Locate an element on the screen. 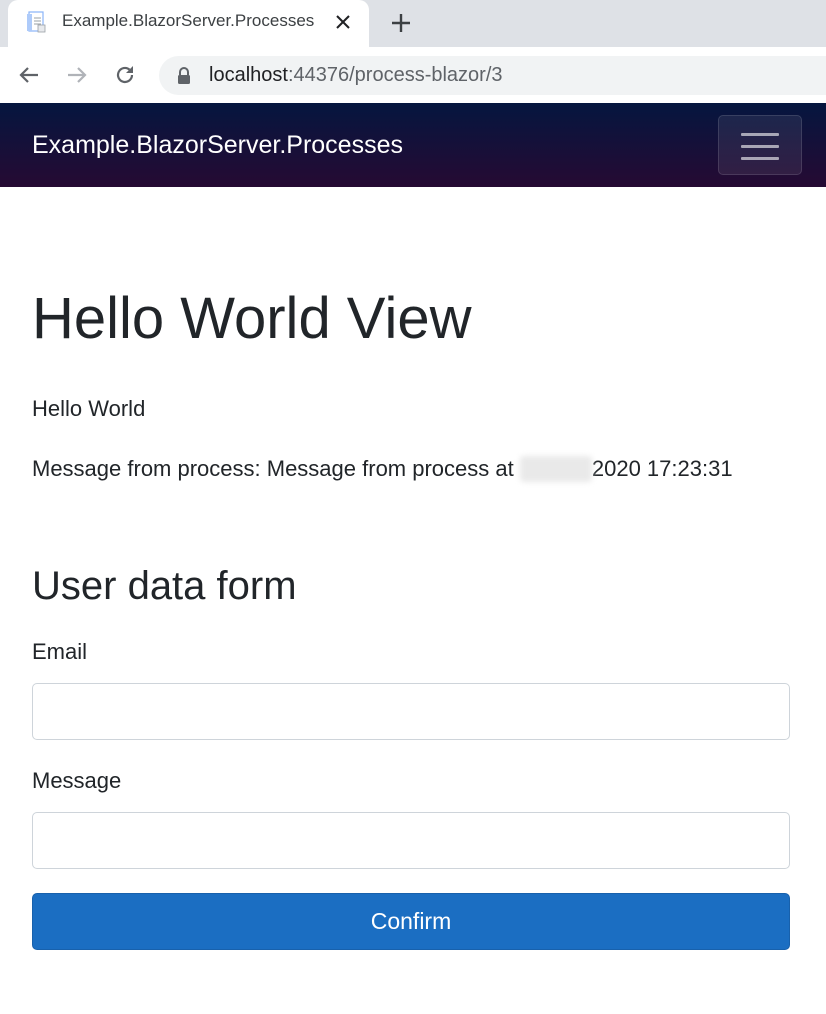  form-title: User data form is located at coordinates (164, 586).